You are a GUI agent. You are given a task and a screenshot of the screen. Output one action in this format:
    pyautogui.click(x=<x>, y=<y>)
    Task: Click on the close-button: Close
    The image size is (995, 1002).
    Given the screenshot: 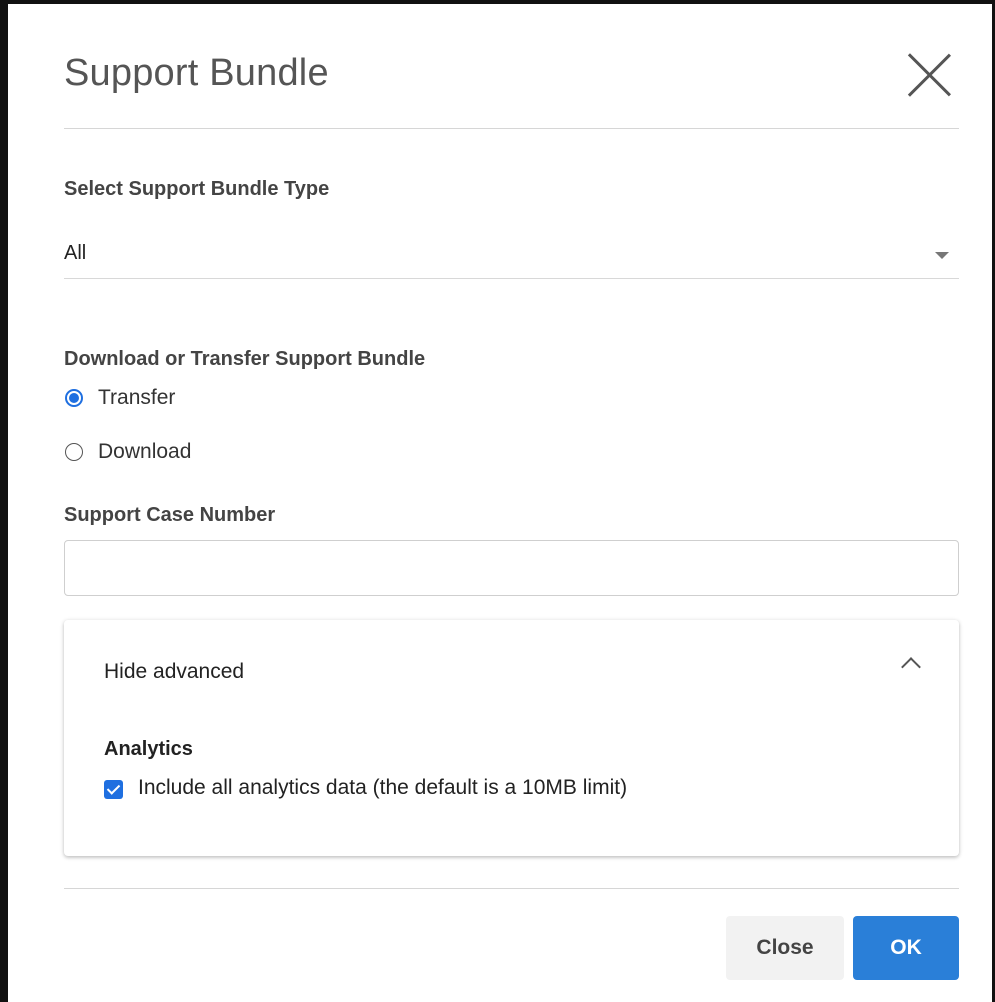 What is the action you would take?
    pyautogui.click(x=785, y=948)
    